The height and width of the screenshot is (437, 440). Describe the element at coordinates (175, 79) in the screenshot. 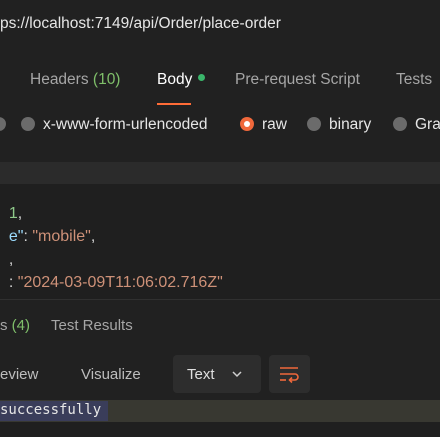

I see `tab-body-label: Body` at that location.